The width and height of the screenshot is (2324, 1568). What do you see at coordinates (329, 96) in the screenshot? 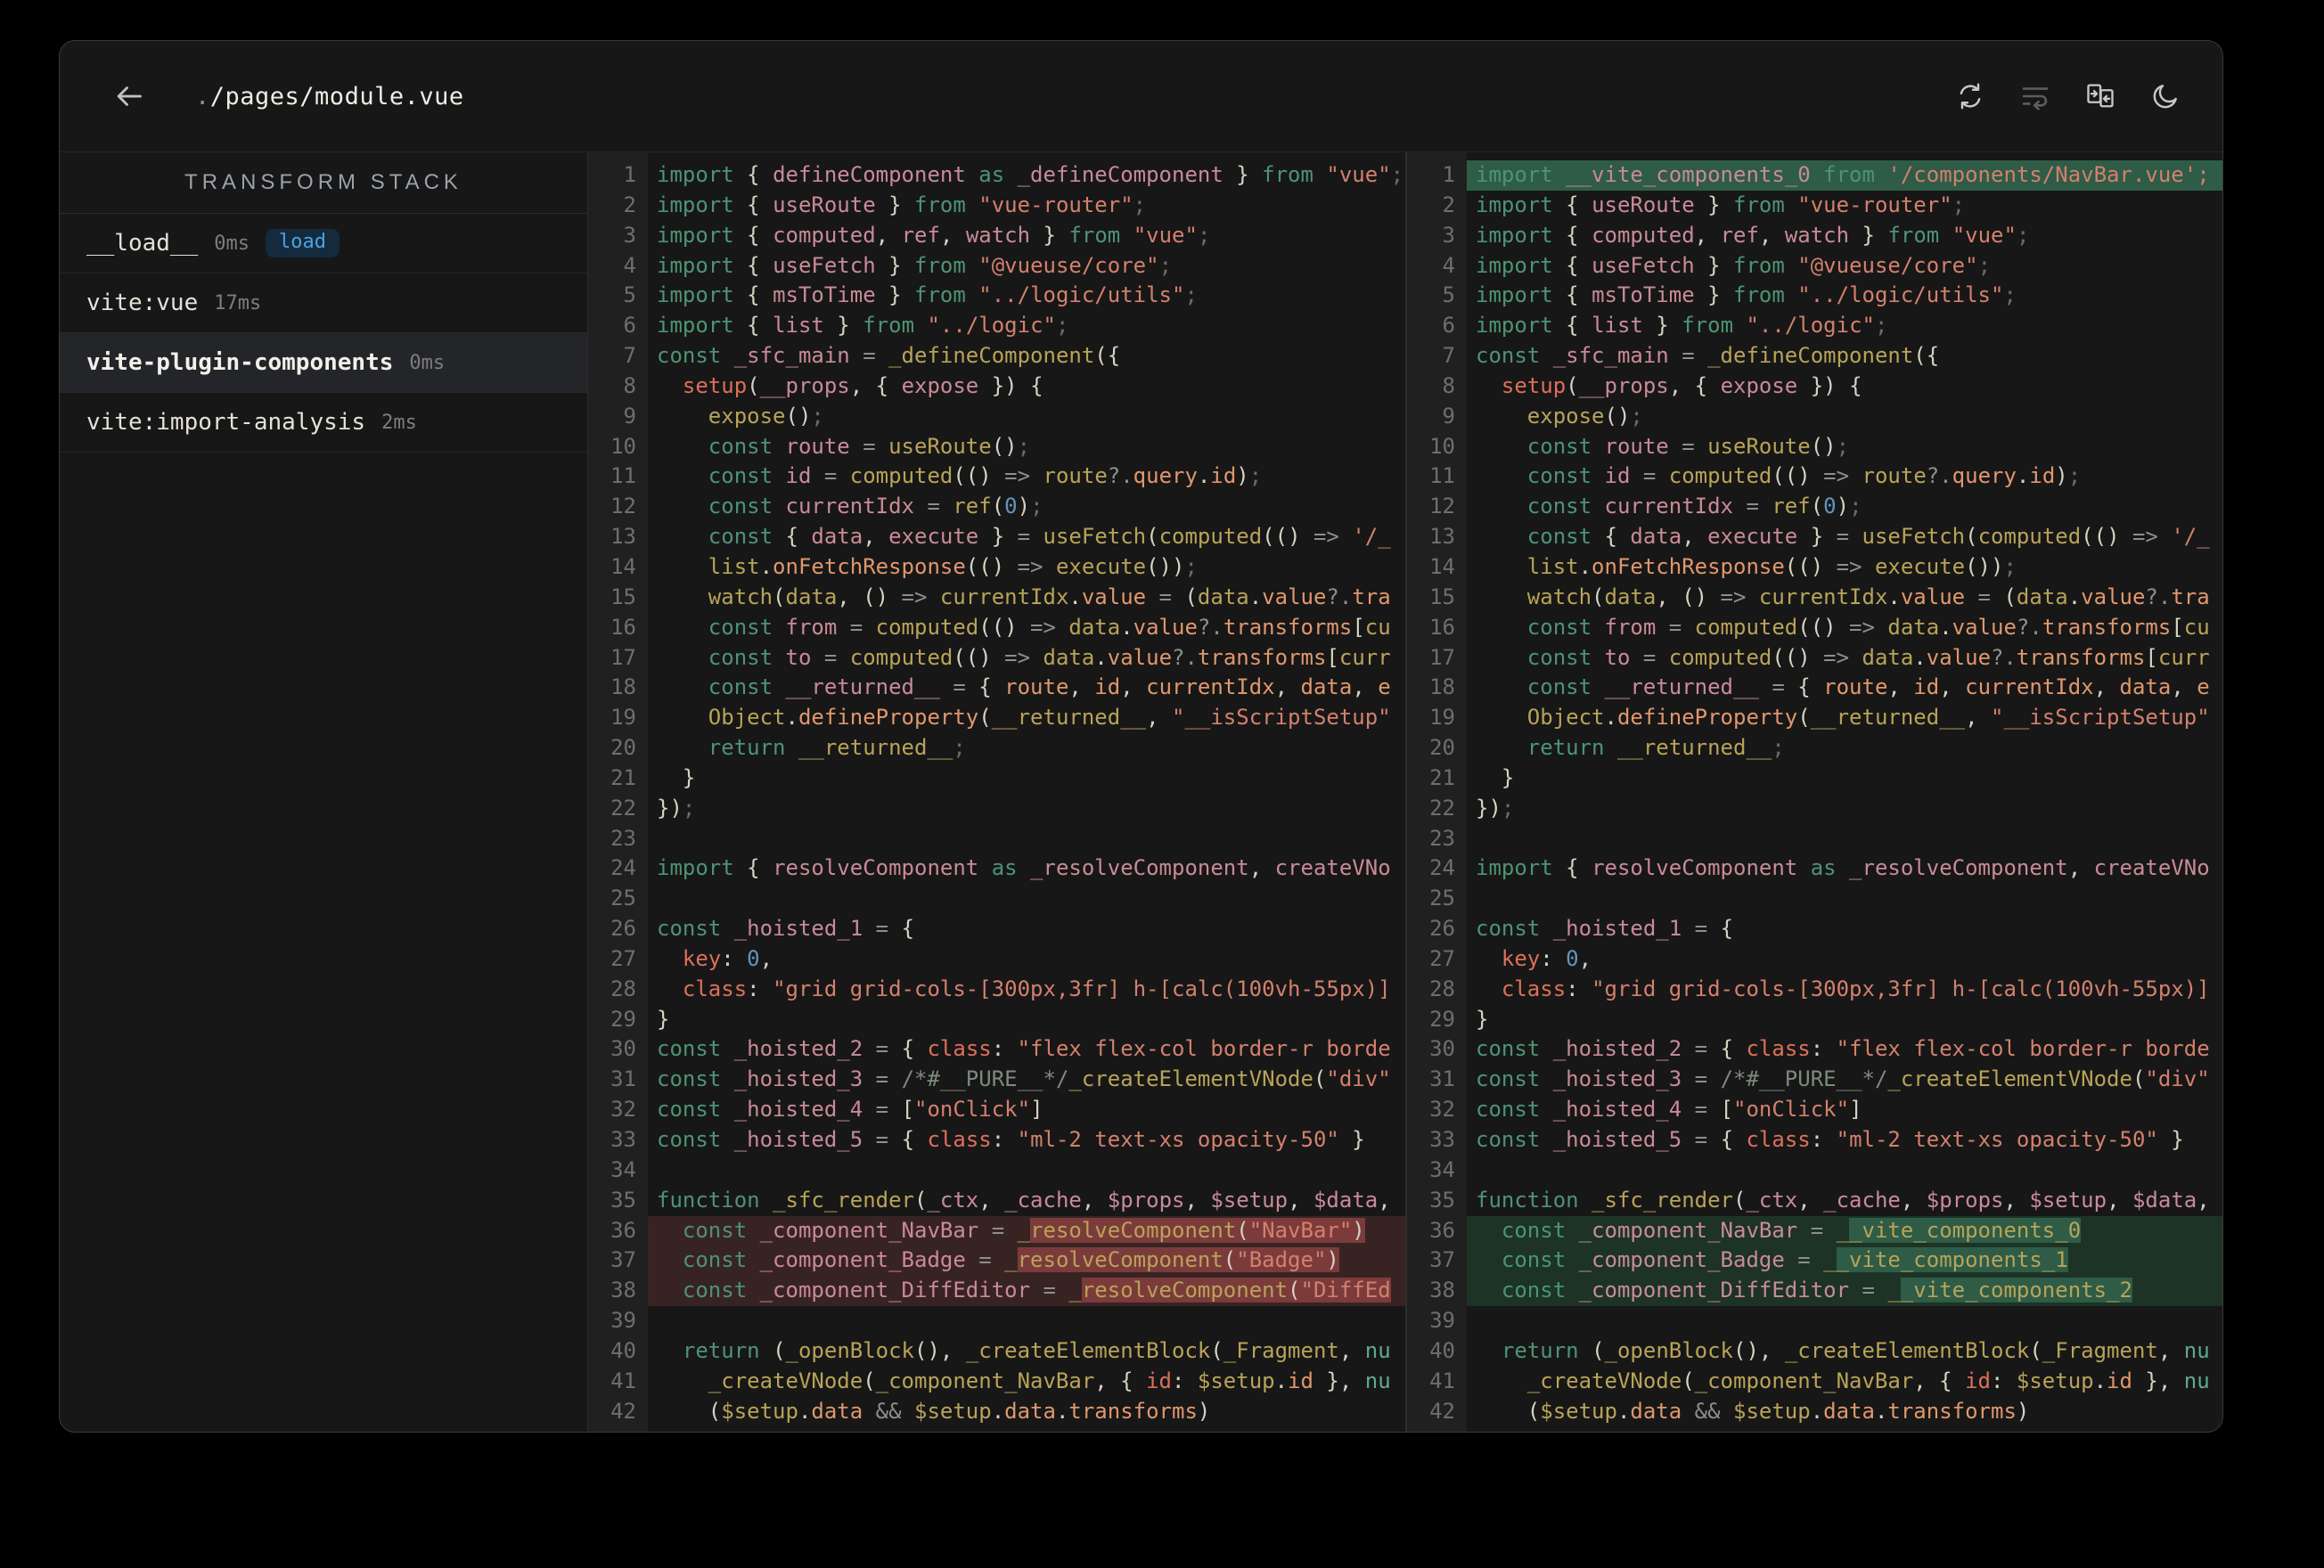
I see `file-path: ./pages/module.vue` at bounding box center [329, 96].